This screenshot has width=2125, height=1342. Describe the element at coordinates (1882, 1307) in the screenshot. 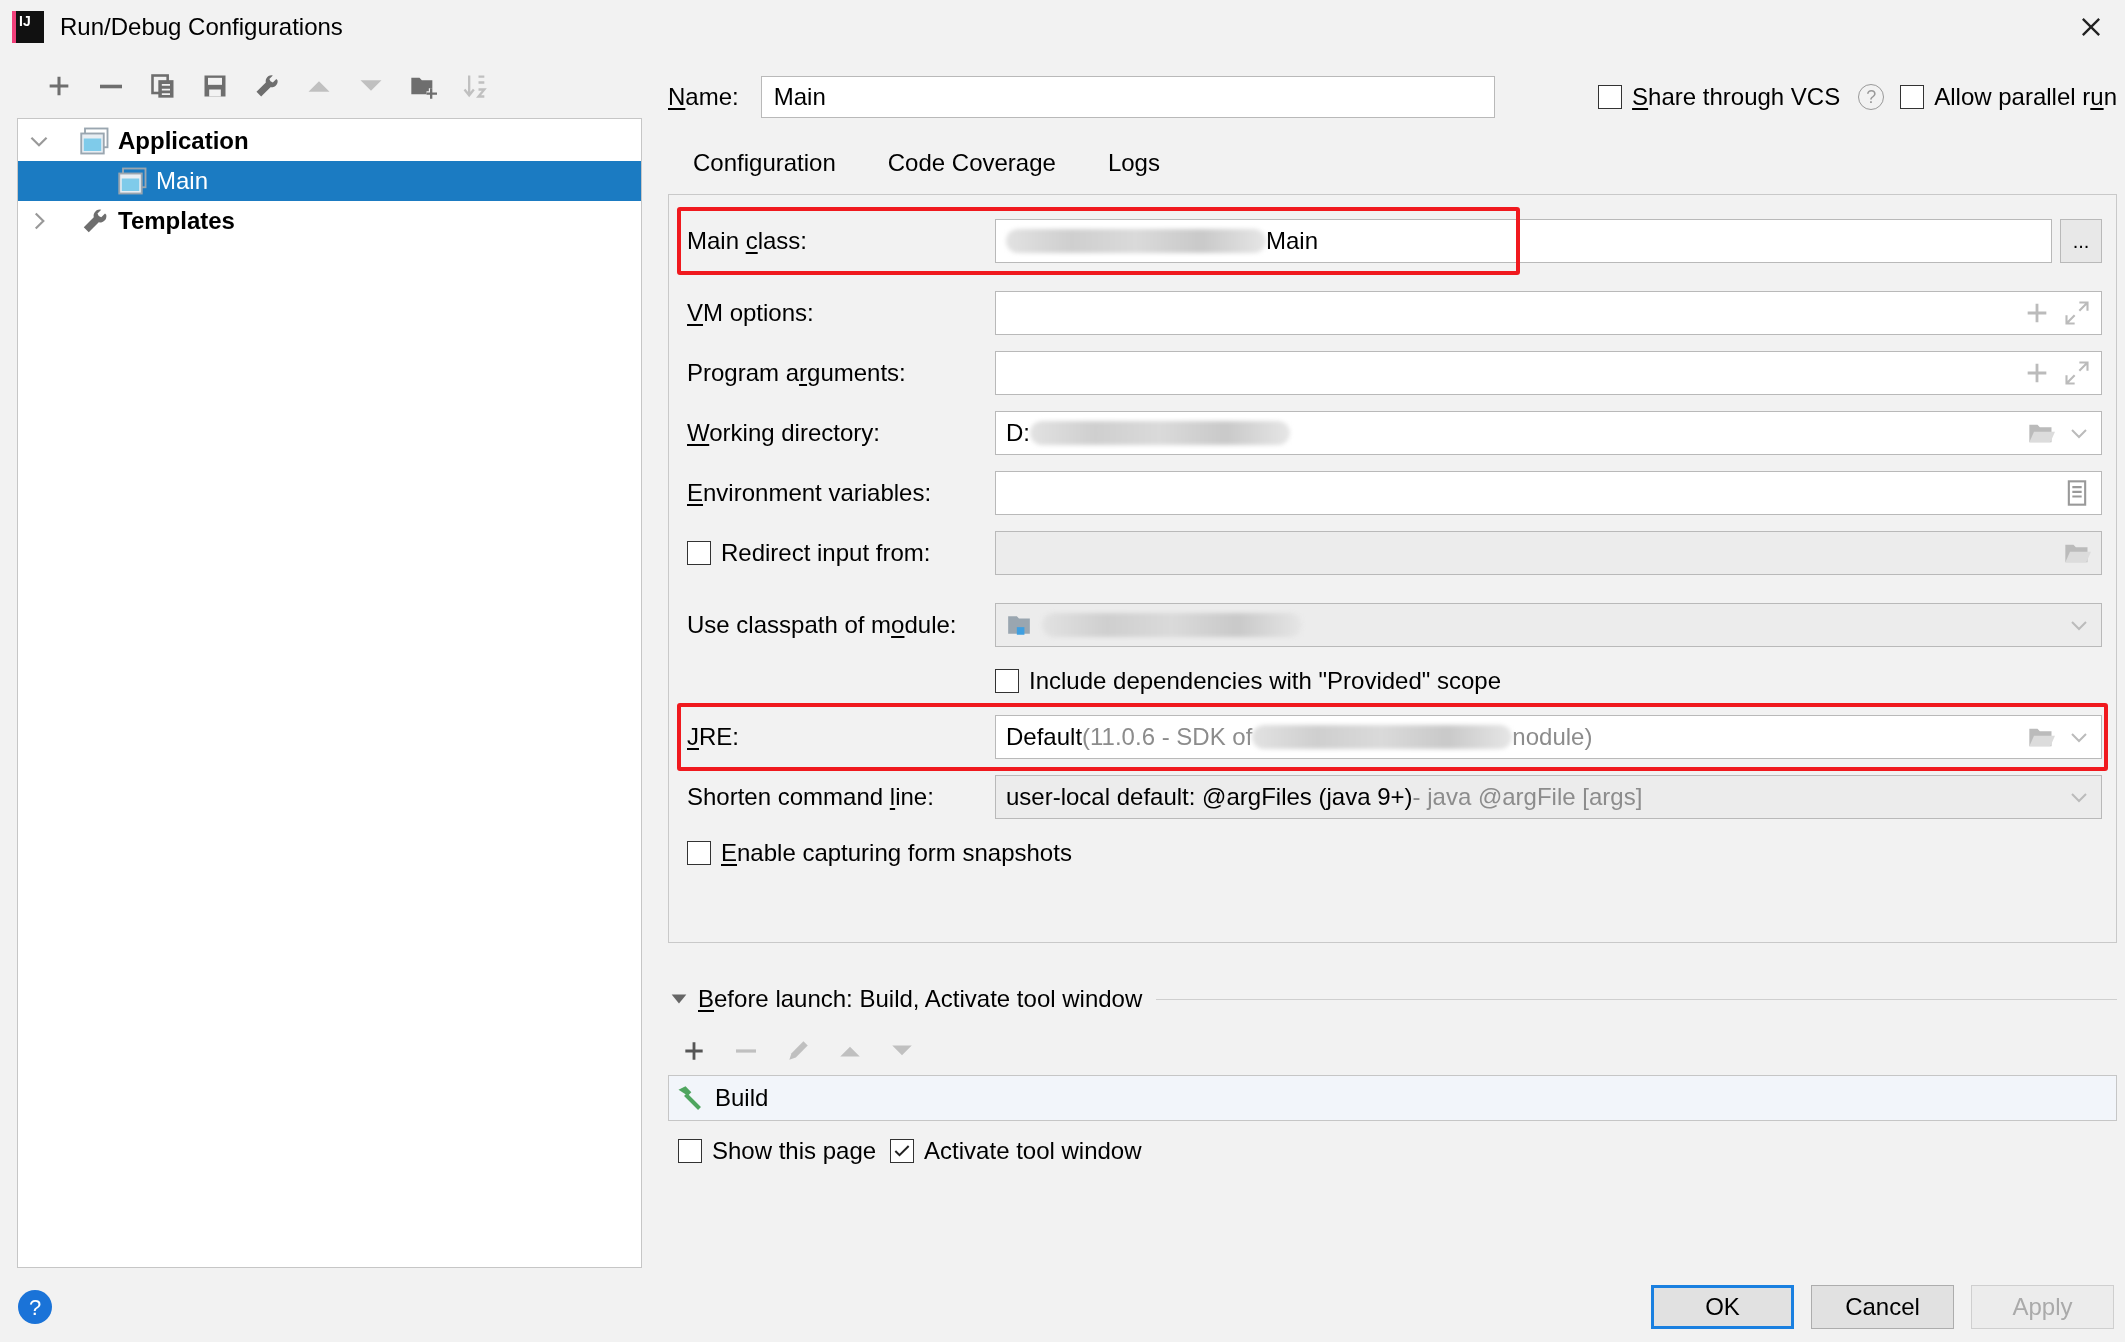

I see `dialog-button: Cancel` at that location.